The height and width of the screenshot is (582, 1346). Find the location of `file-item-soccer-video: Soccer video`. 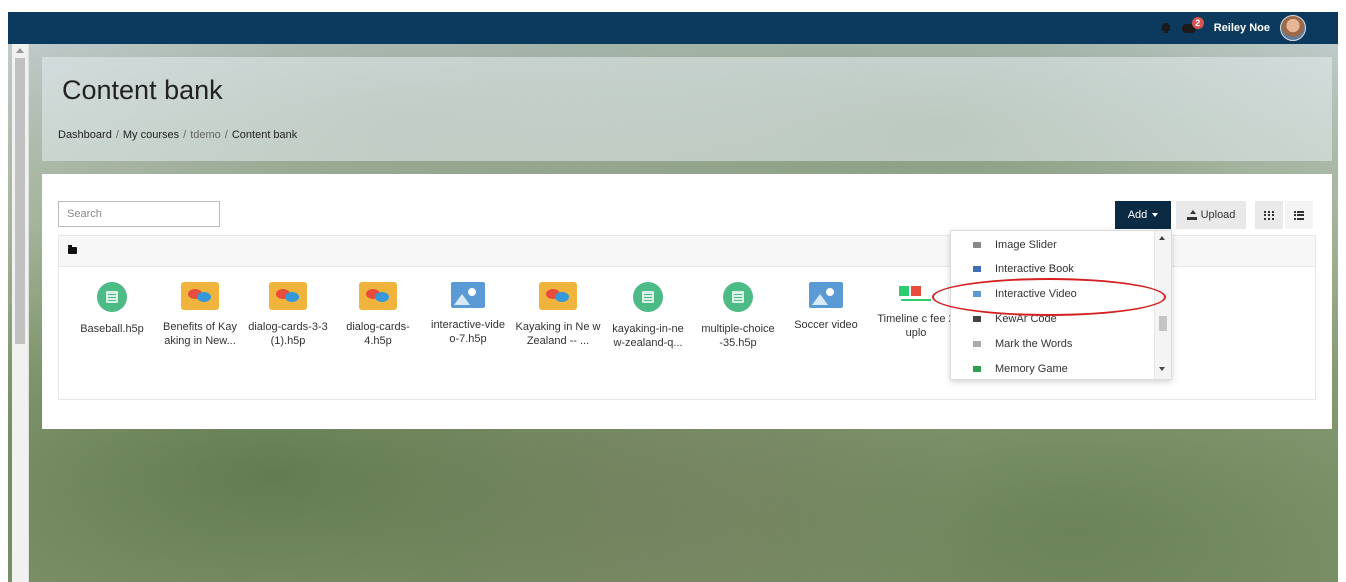

file-item-soccer-video: Soccer video is located at coordinates (826, 307).